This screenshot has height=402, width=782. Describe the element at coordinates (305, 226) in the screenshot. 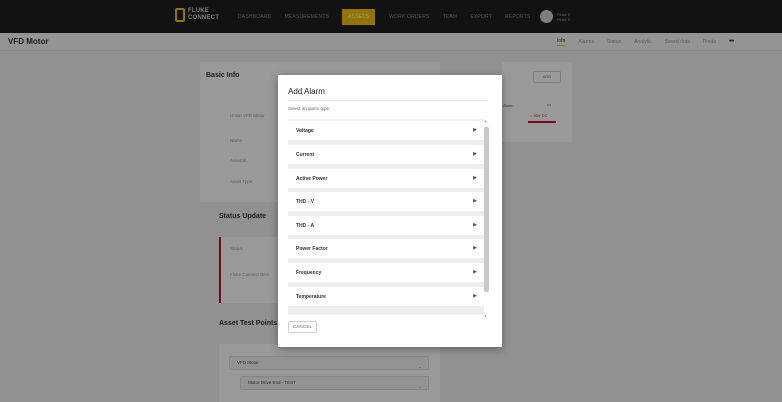

I see `option-label: THD - A` at that location.